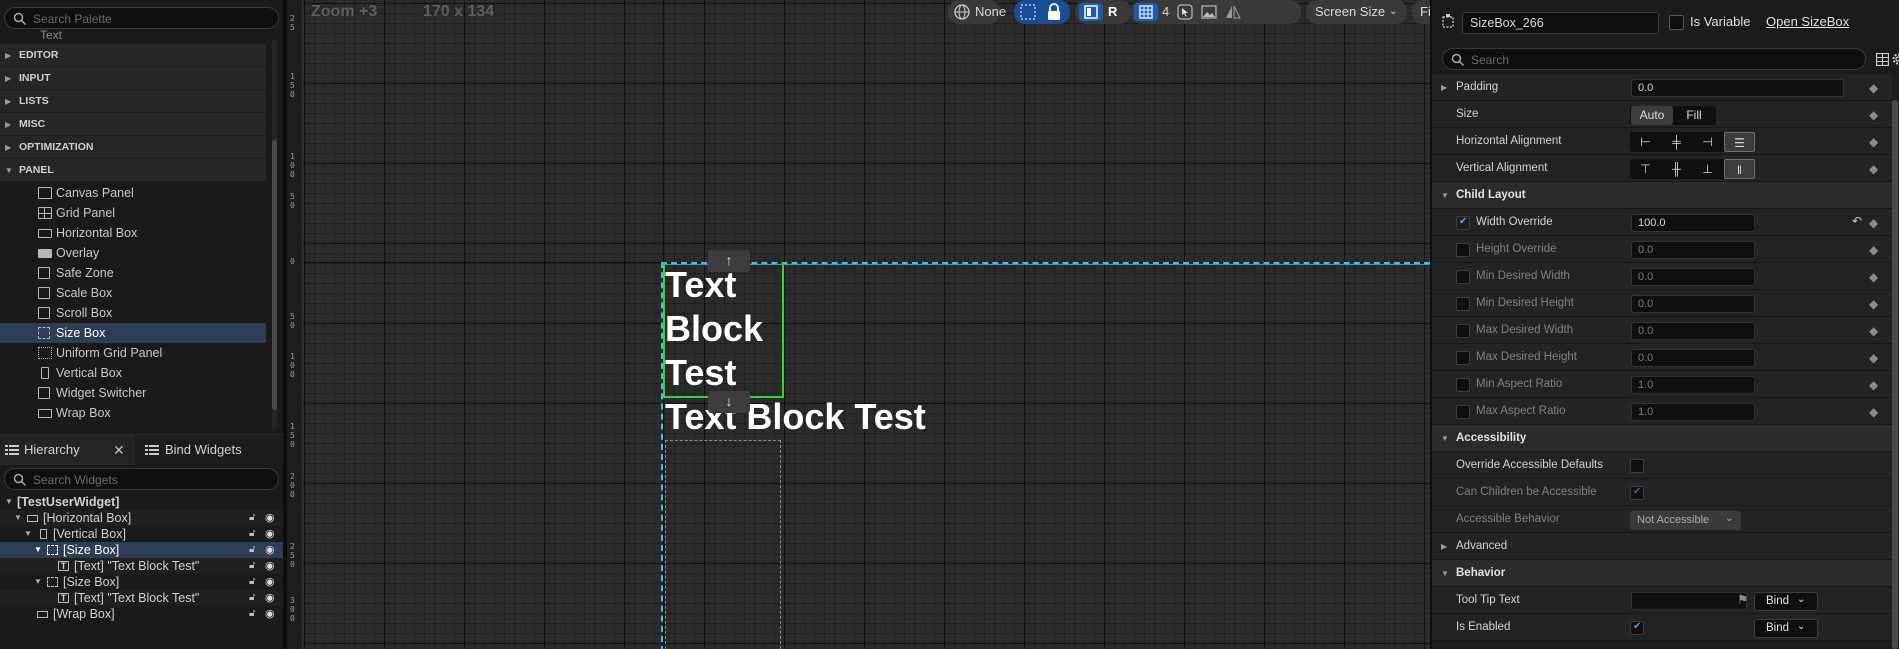 The height and width of the screenshot is (649, 1899). I want to click on selected-size-box-outline, so click(723, 330).